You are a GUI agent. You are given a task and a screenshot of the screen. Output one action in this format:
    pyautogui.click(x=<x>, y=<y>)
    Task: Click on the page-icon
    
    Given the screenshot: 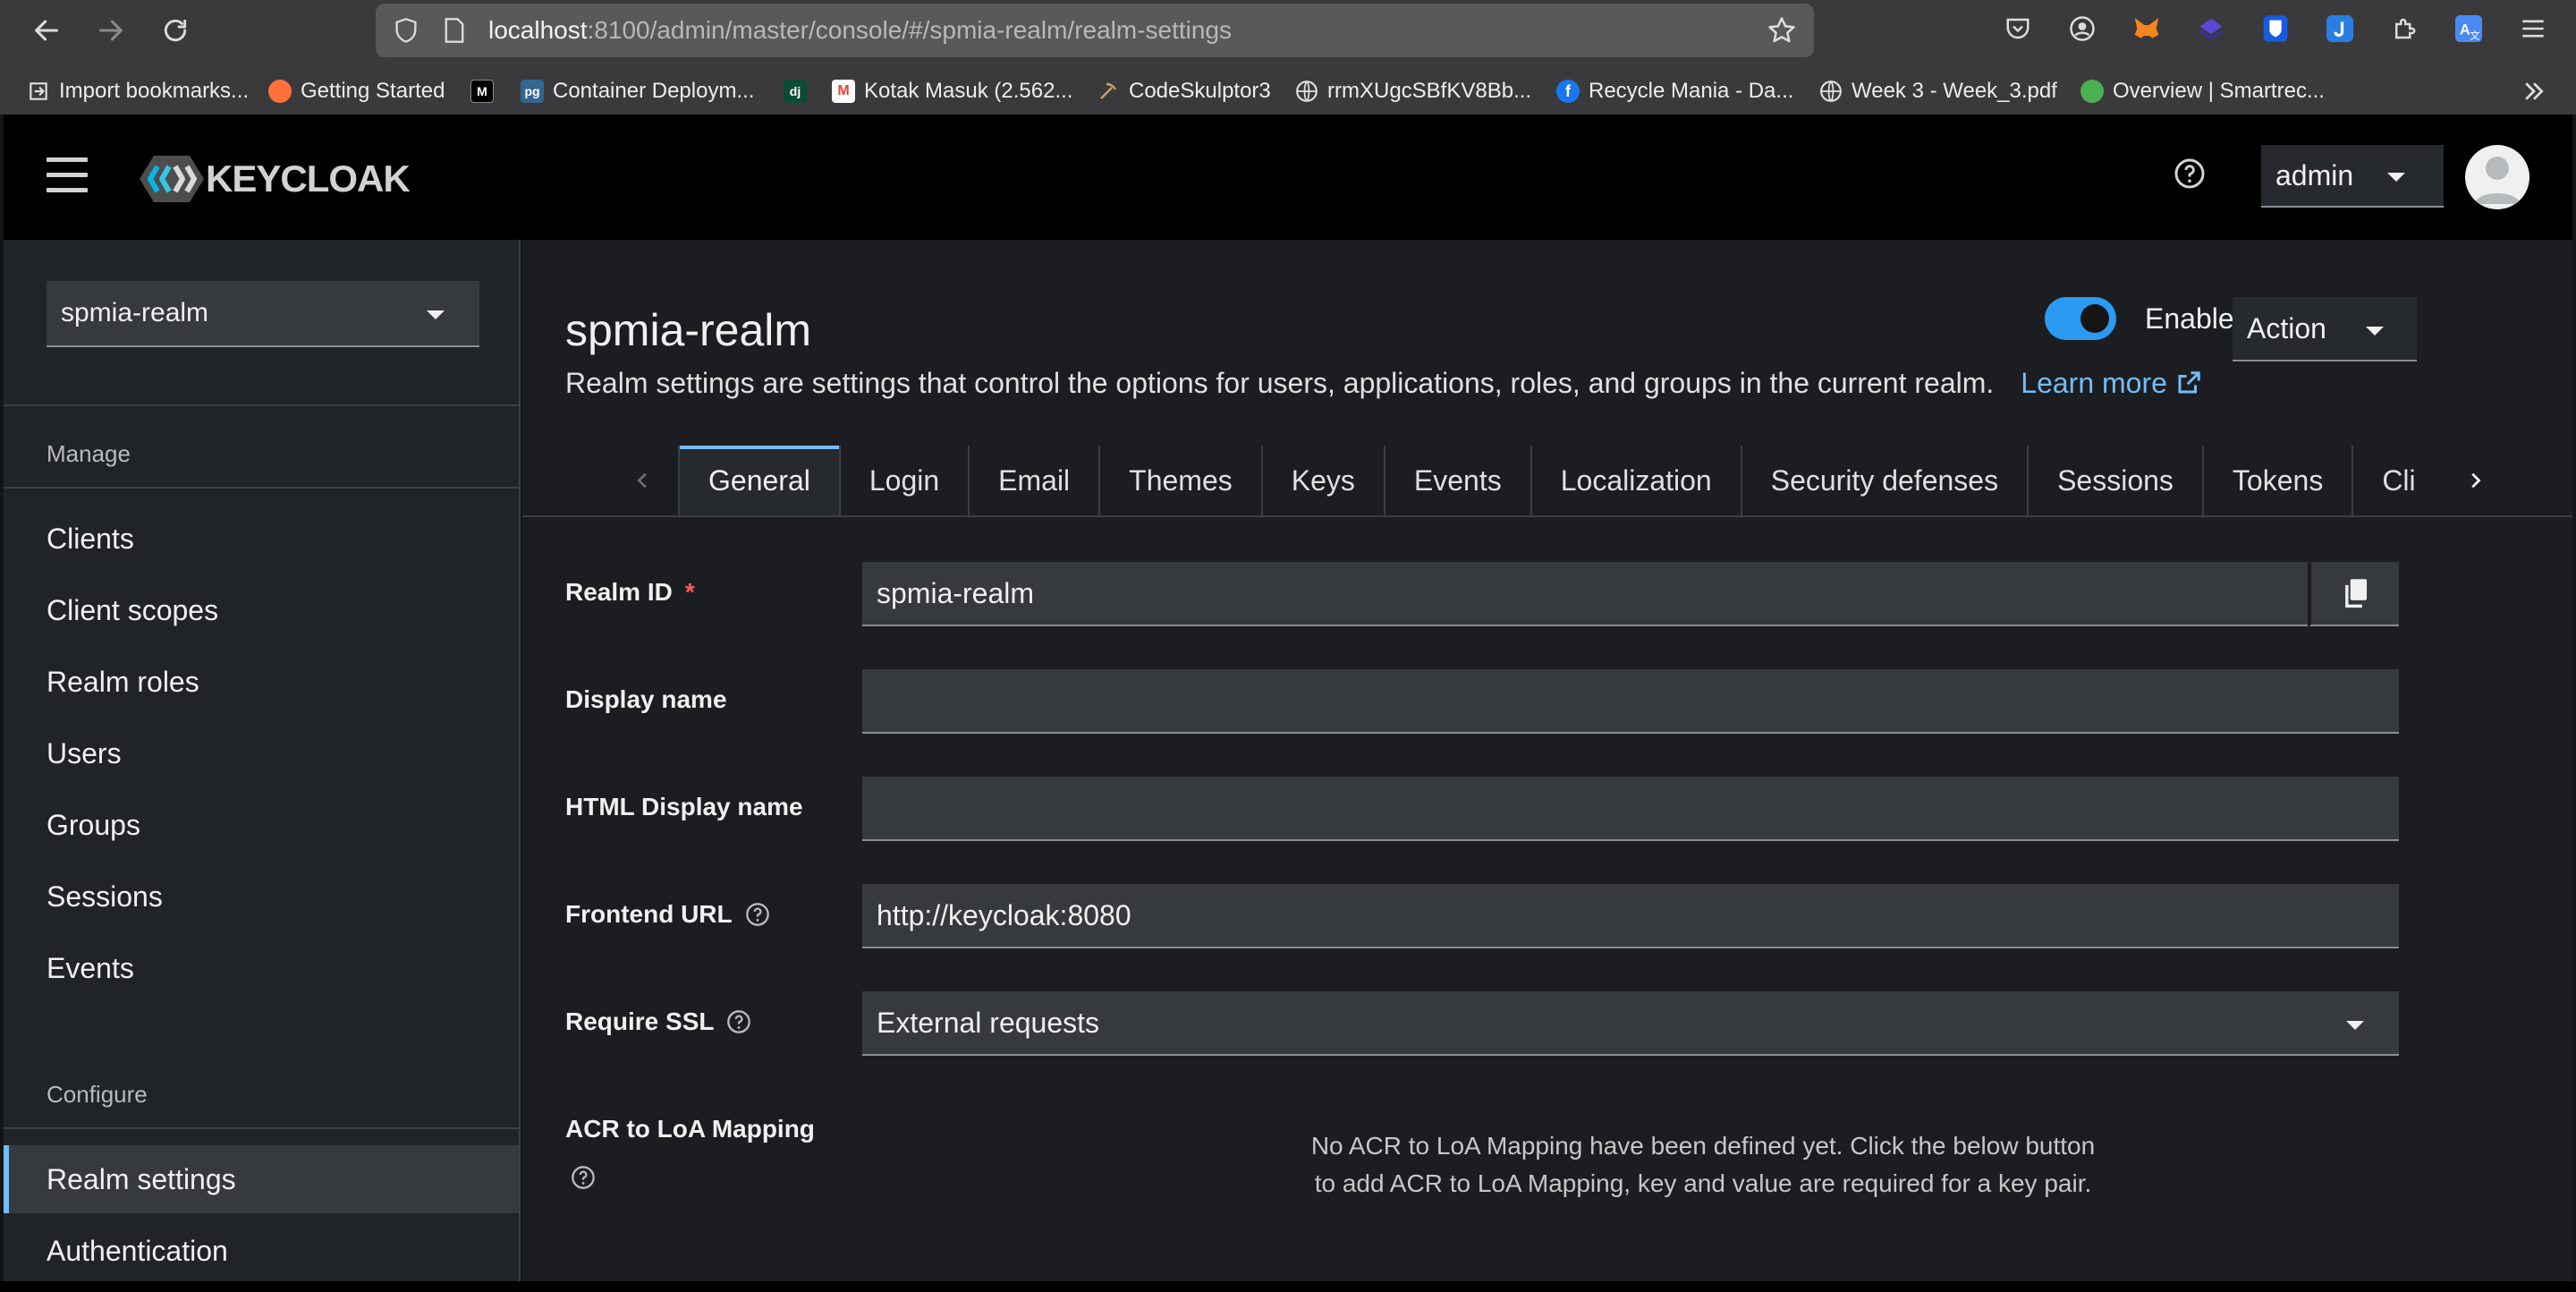 What is the action you would take?
    pyautogui.click(x=454, y=30)
    